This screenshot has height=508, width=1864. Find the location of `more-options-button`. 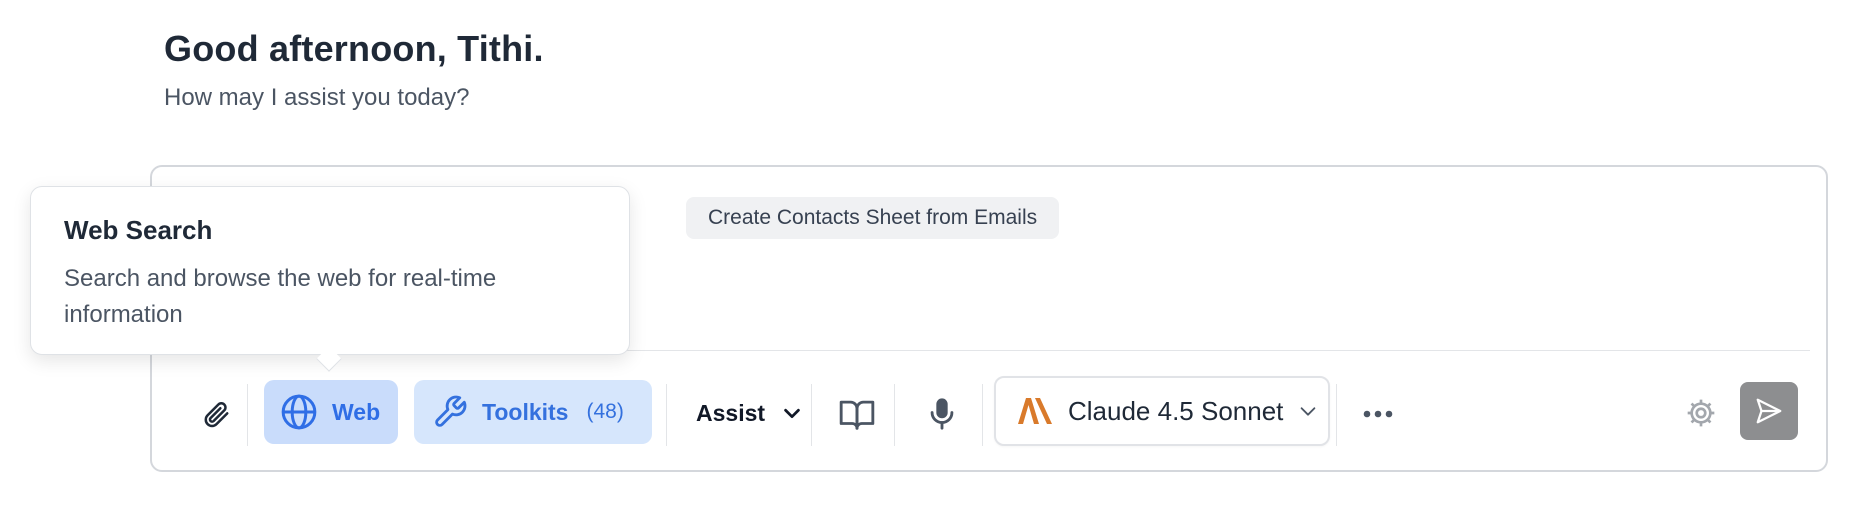

more-options-button is located at coordinates (1378, 414).